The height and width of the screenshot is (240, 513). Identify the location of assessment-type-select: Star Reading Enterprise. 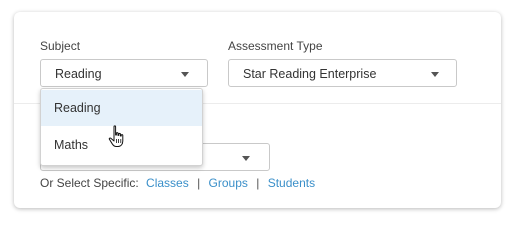
(342, 73).